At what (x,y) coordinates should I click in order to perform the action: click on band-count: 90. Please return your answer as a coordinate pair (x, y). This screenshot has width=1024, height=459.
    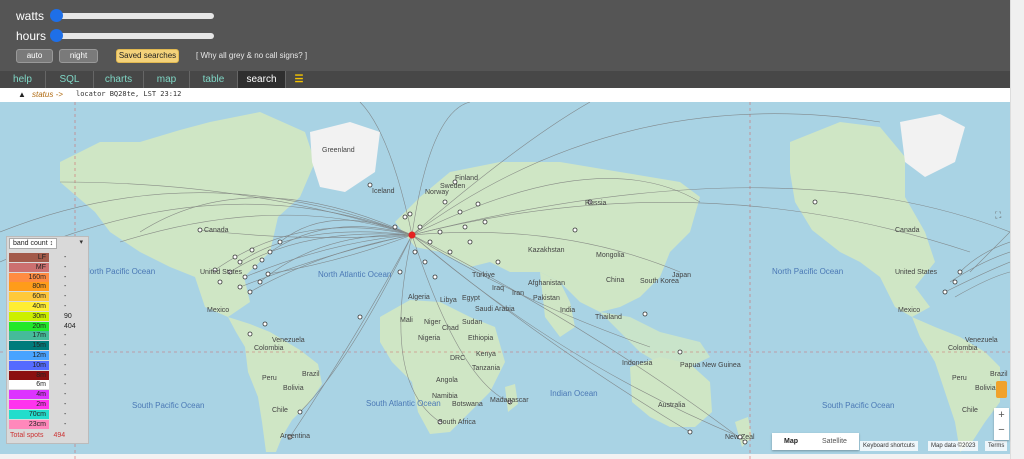
    Looking at the image, I should click on (68, 316).